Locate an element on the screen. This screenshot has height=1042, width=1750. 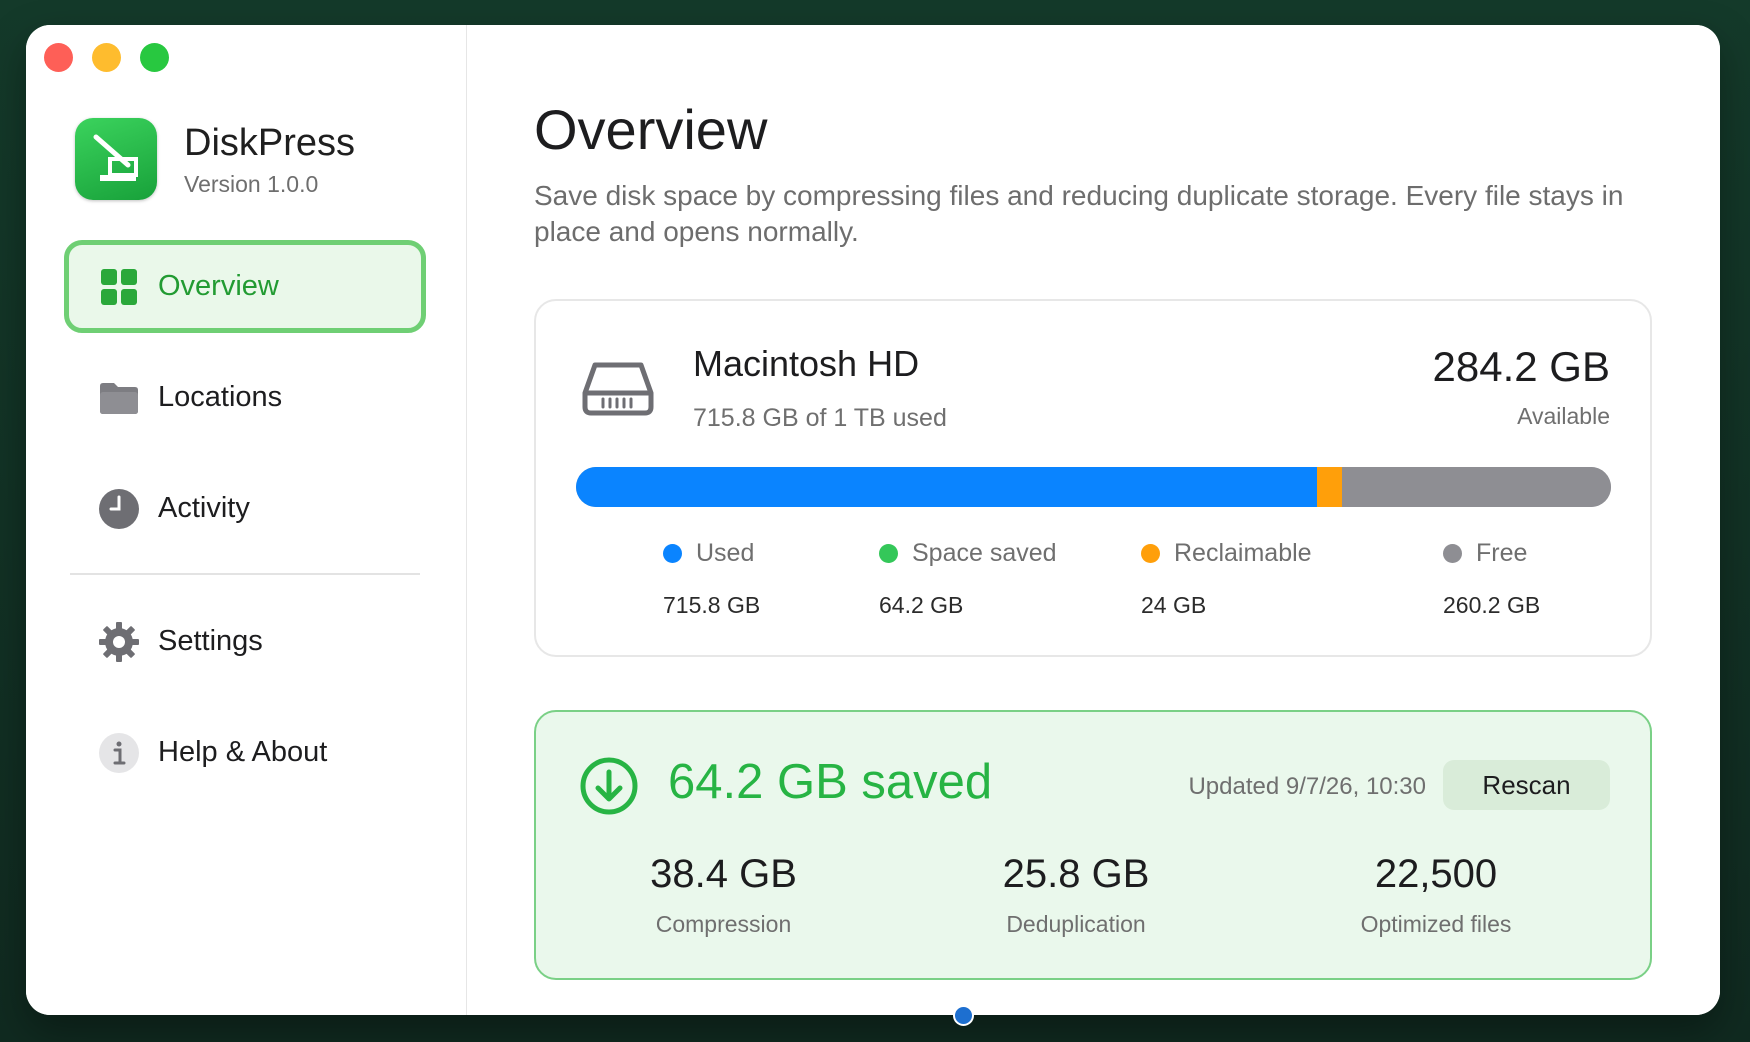
stat-deduplication: 25.8 GB Deduplication is located at coordinates (1076, 895).